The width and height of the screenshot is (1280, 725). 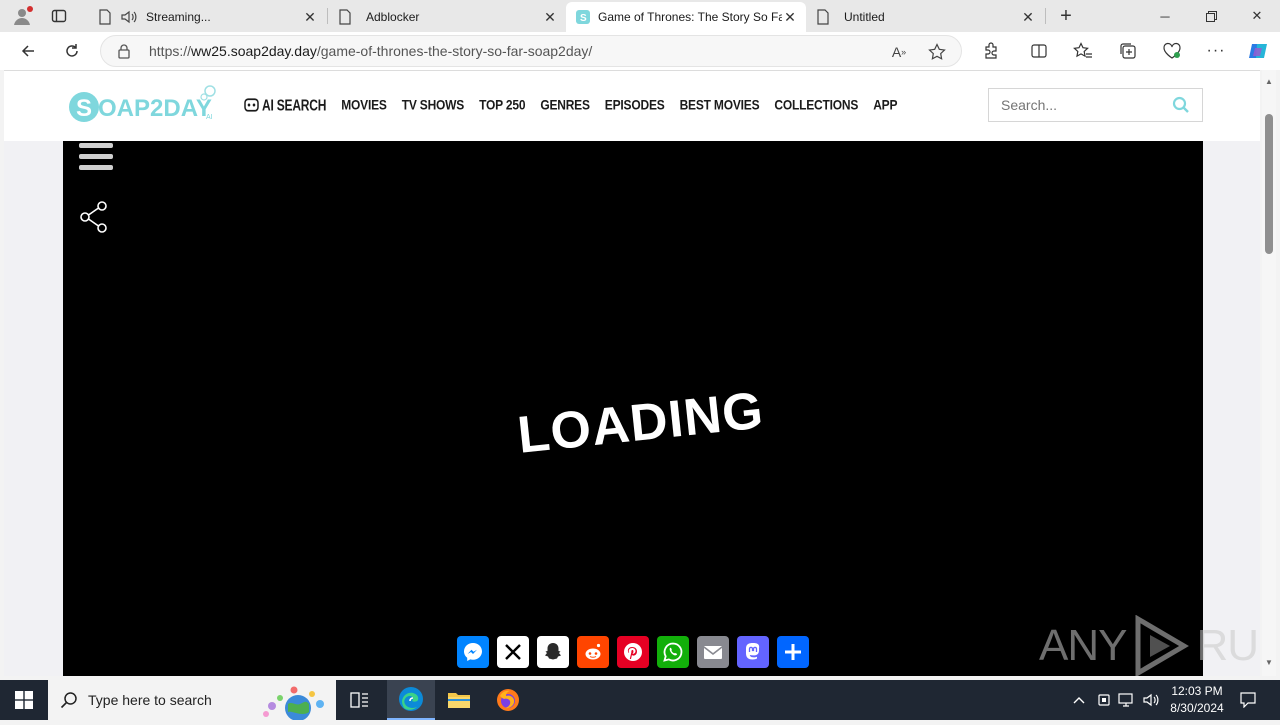 I want to click on search-highlight-globe-icon, so click(x=295, y=704).